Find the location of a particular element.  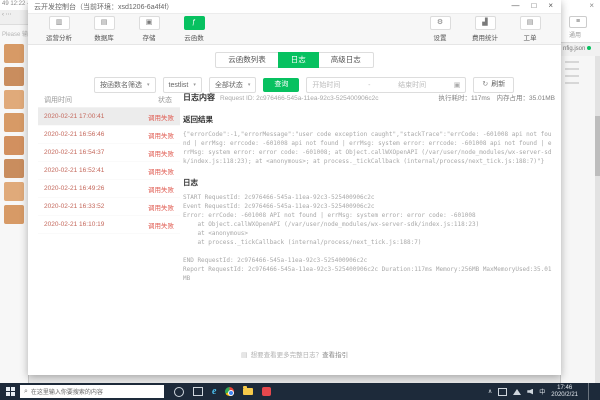

clock-time: 17:46 is located at coordinates (565, 387).